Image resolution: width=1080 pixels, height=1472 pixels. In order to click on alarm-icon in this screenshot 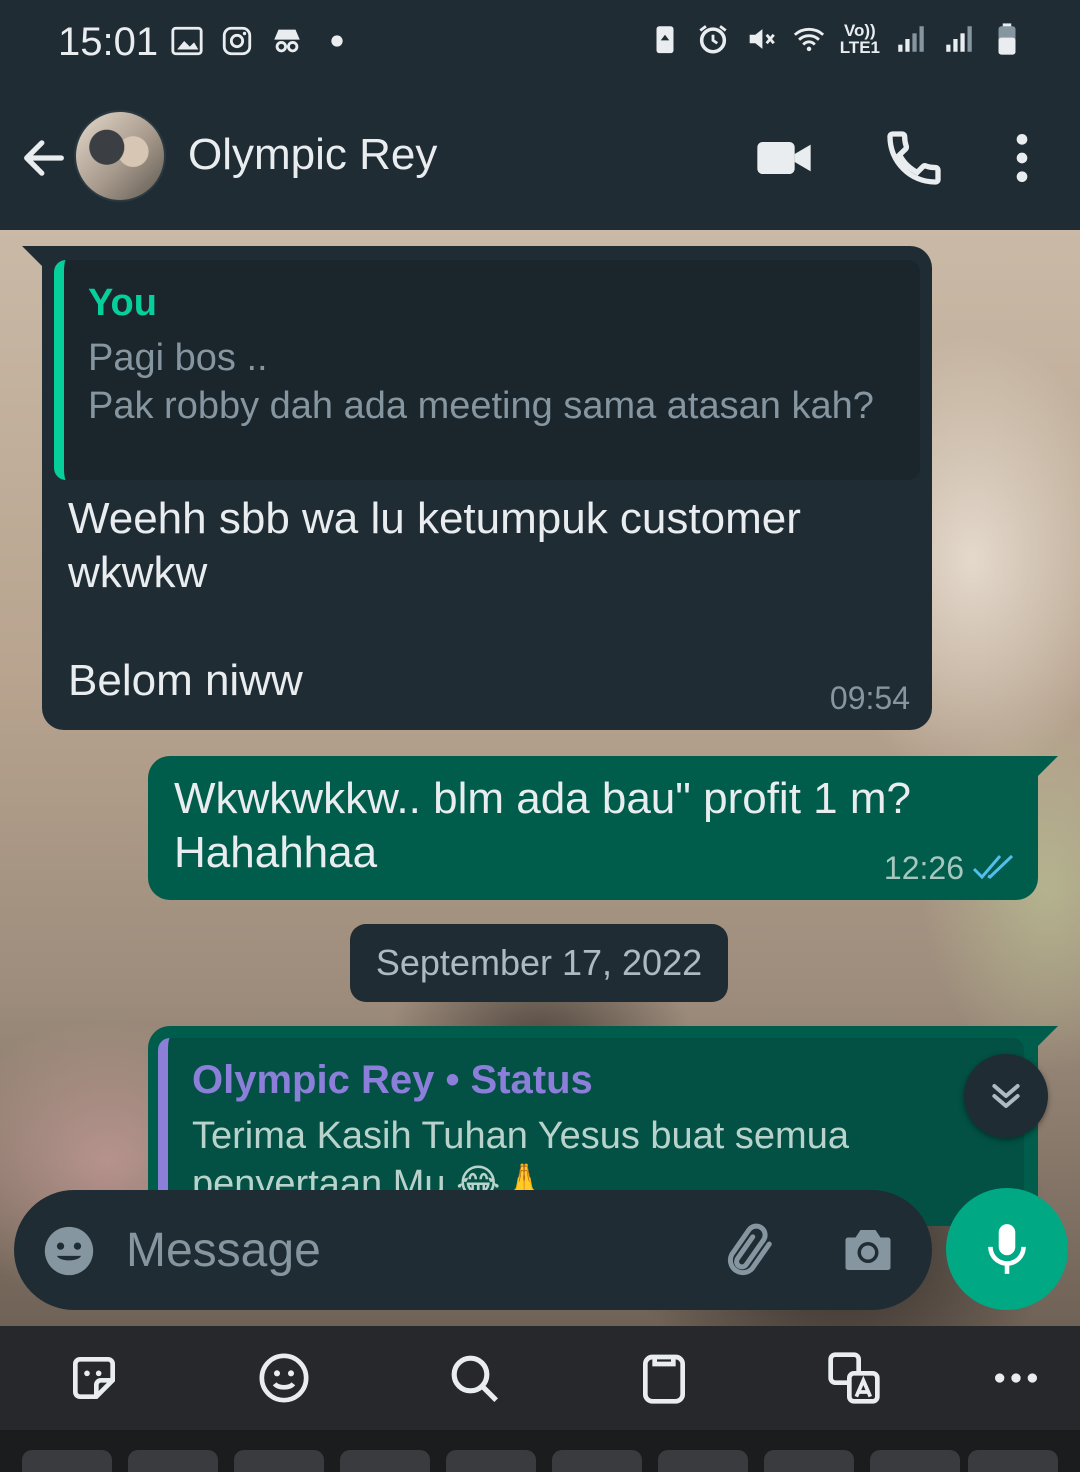, I will do `click(713, 39)`.